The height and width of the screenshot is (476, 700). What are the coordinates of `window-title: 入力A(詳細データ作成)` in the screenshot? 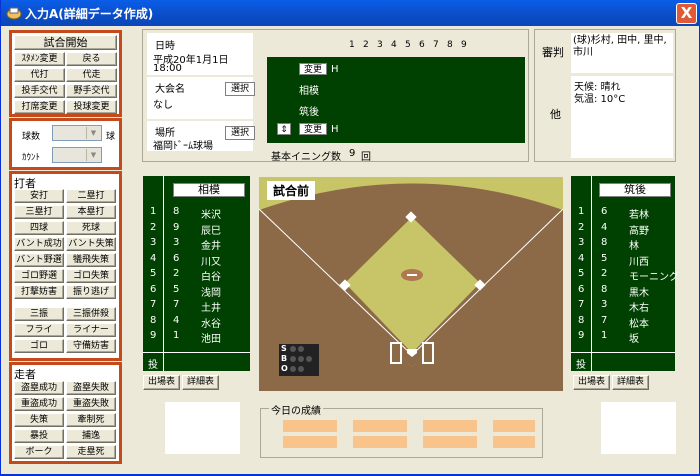 It's located at (89, 14).